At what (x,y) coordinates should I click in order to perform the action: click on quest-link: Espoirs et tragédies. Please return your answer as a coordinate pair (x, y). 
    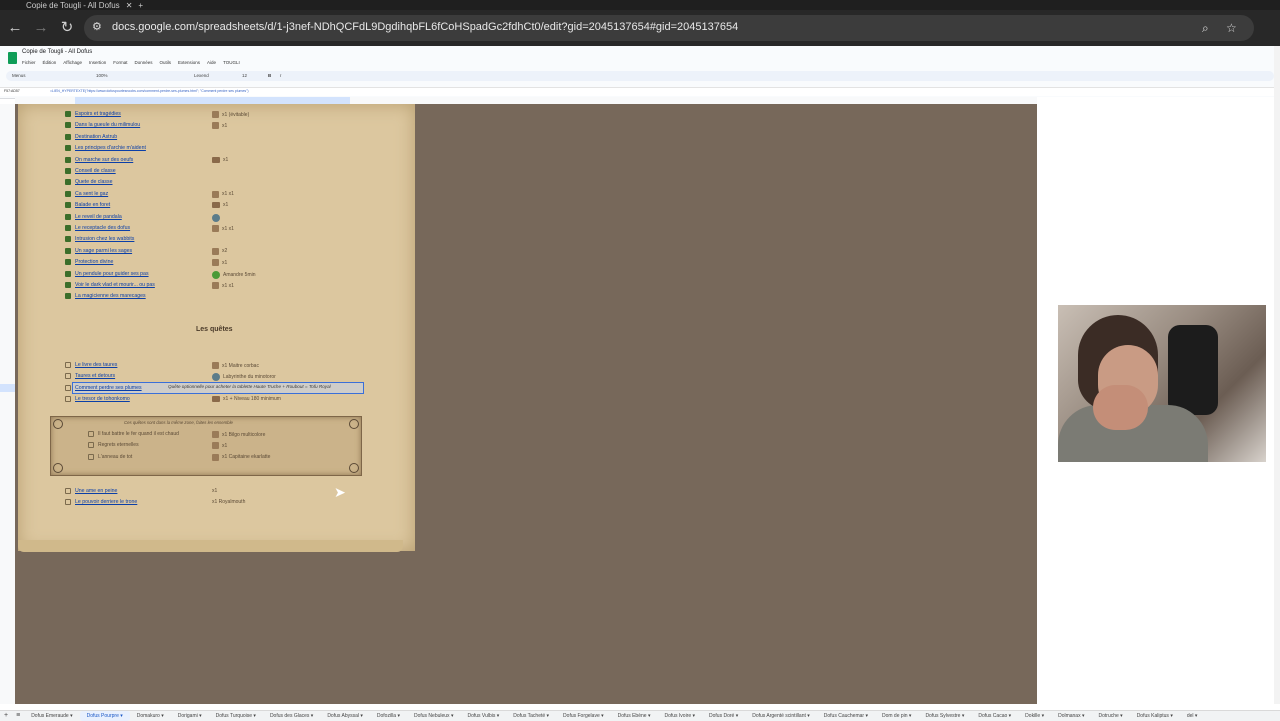
    Looking at the image, I should click on (98, 114).